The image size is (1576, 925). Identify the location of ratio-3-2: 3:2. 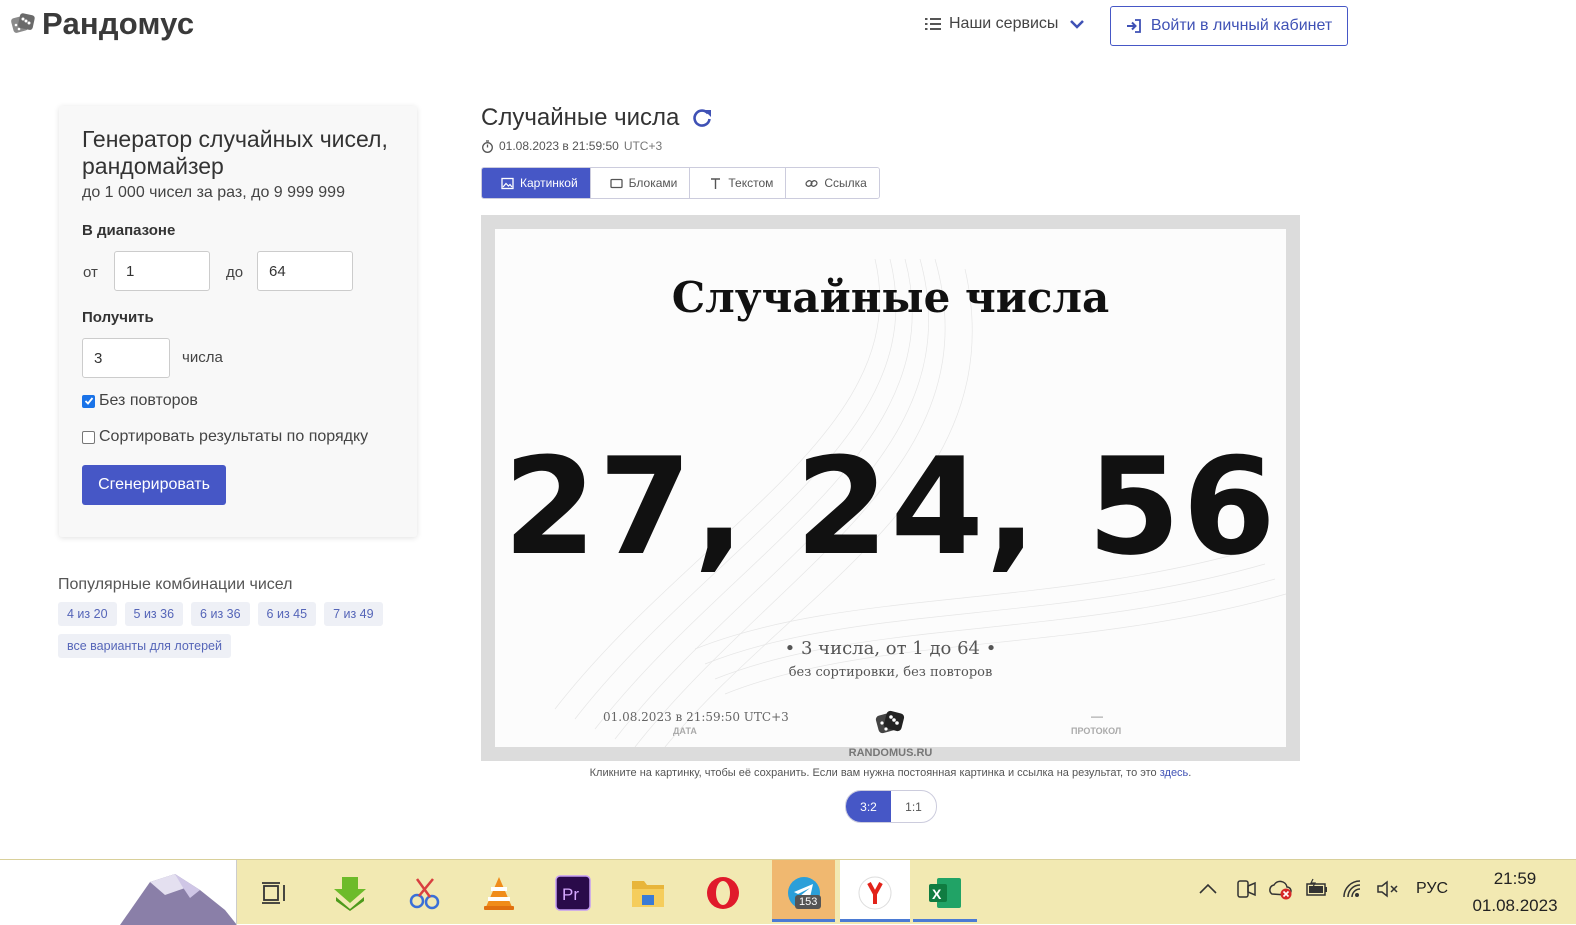
(868, 806).